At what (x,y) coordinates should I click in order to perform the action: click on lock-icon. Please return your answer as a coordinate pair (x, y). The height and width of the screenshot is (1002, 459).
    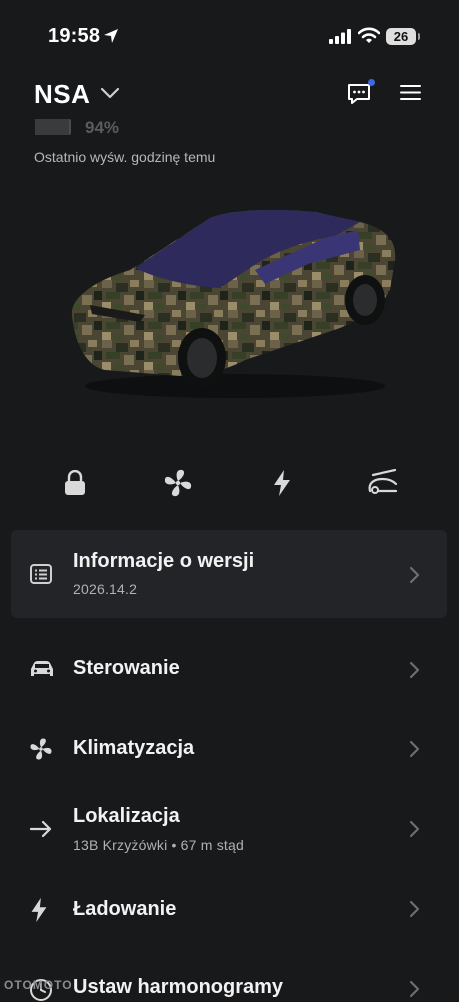
    Looking at the image, I should click on (75, 482).